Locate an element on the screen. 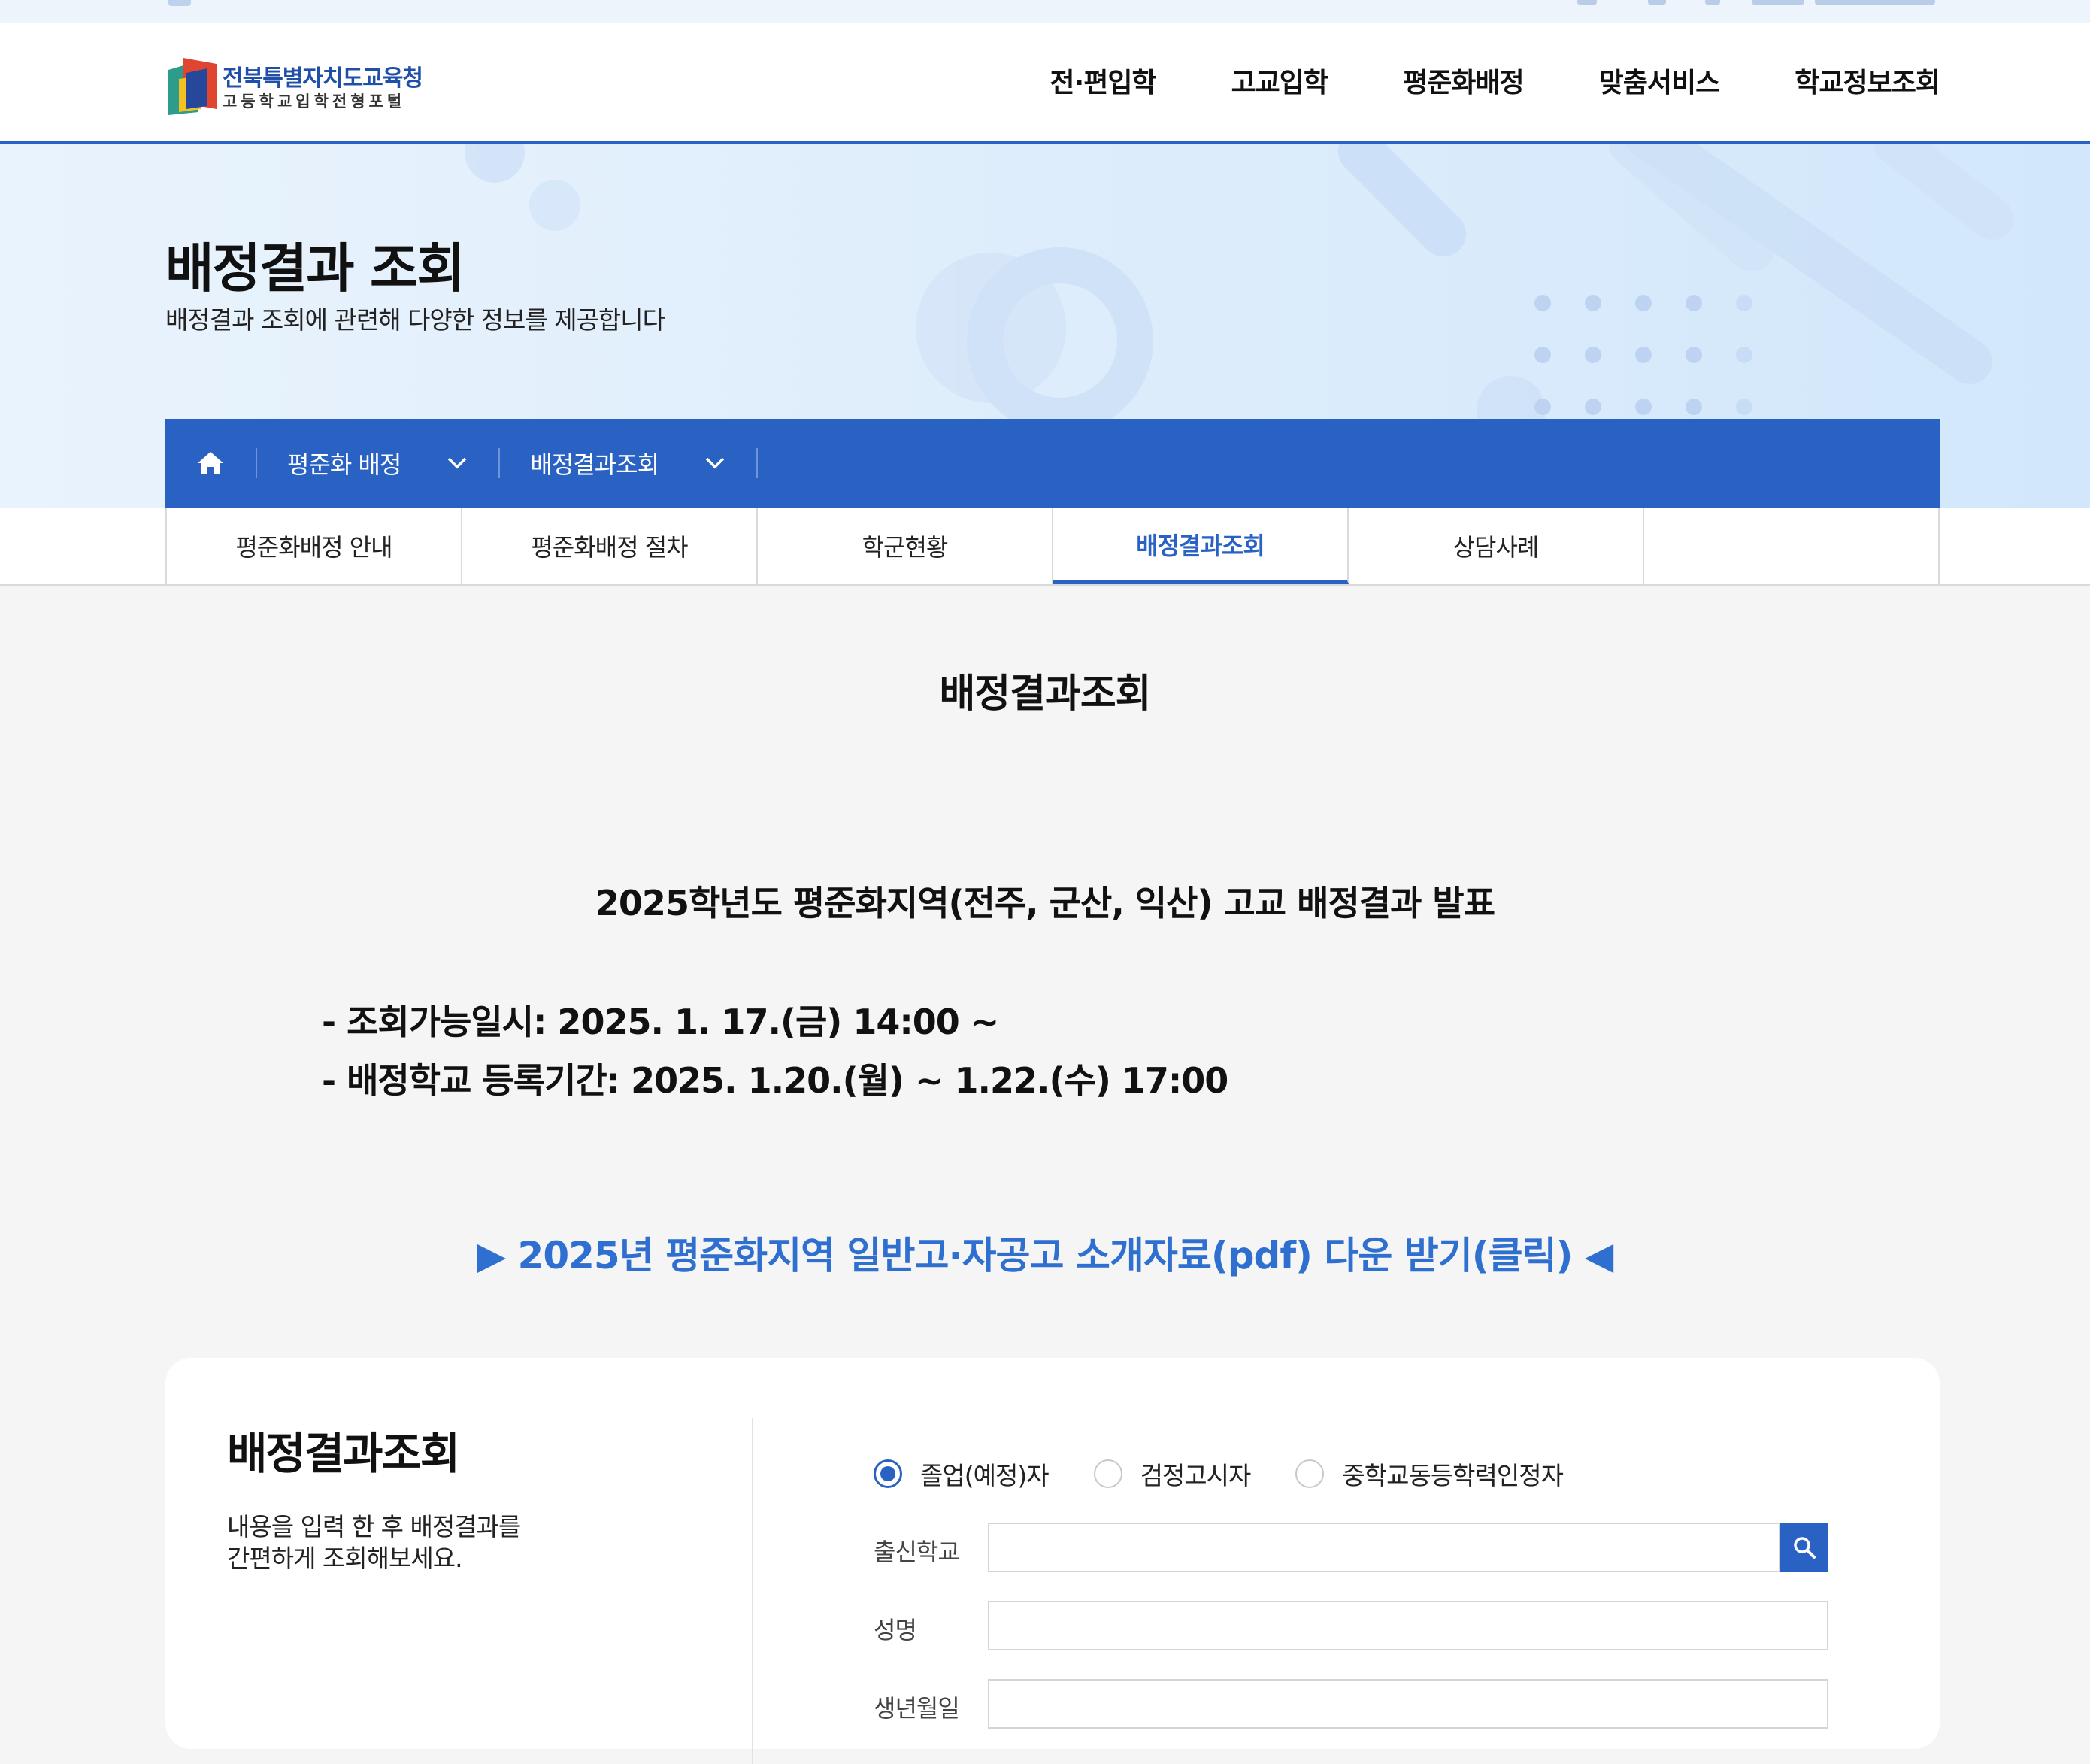 Image resolution: width=2090 pixels, height=1764 pixels. card-title: 배정결과조회 is located at coordinates (343, 1453).